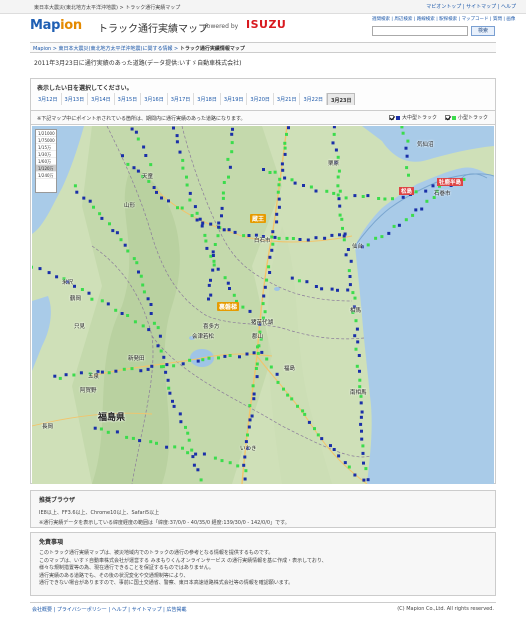  Describe the element at coordinates (314, 99) in the screenshot. I see `date-tab: 3月22日` at that location.